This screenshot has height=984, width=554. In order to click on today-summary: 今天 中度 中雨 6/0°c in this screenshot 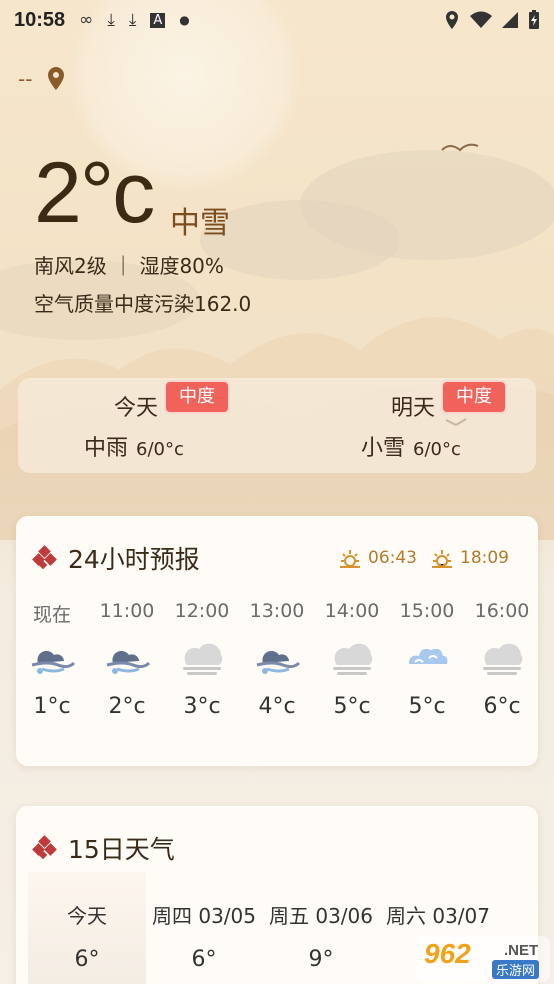, I will do `click(147, 425)`.